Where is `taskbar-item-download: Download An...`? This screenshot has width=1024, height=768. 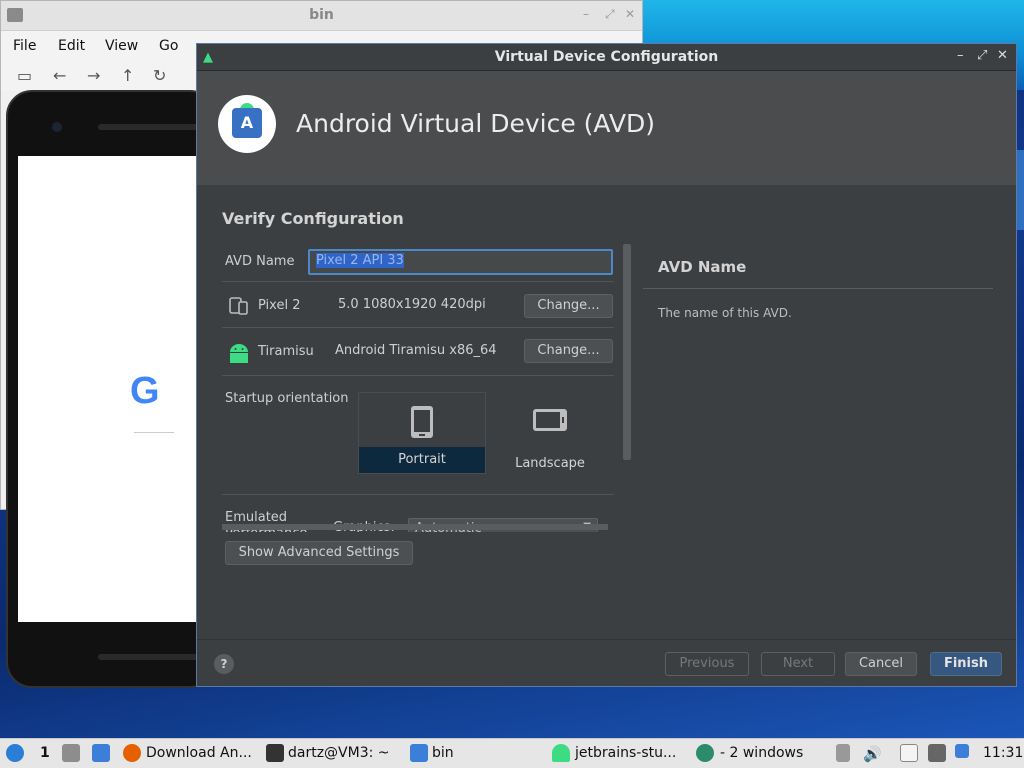 taskbar-item-download: Download An... is located at coordinates (199, 753).